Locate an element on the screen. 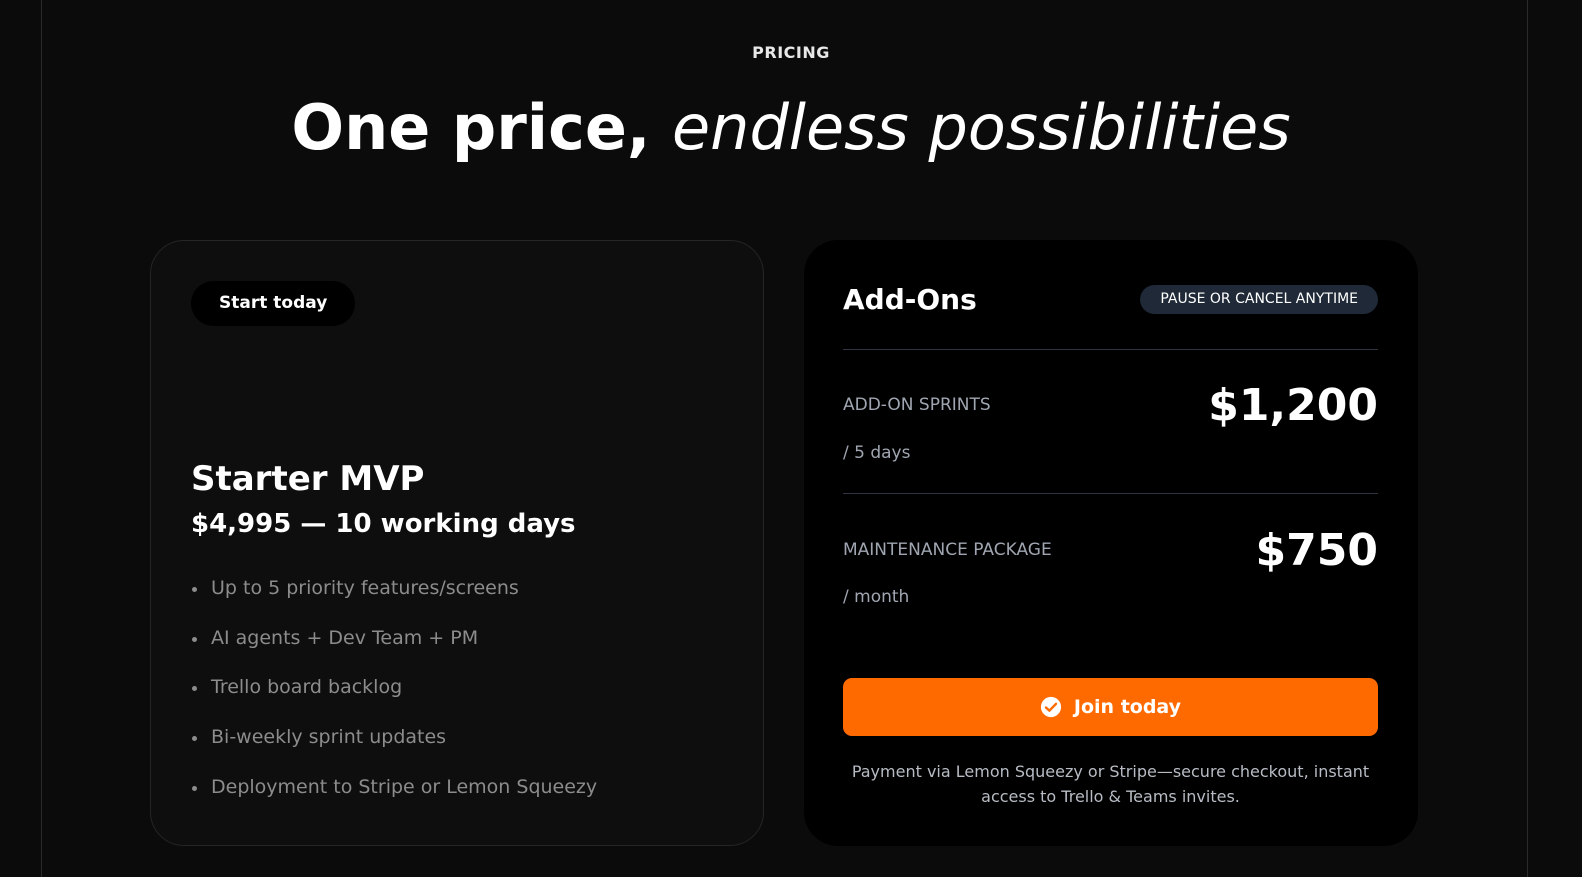 The height and width of the screenshot is (877, 1582). addons-title: Add-Ons is located at coordinates (910, 299).